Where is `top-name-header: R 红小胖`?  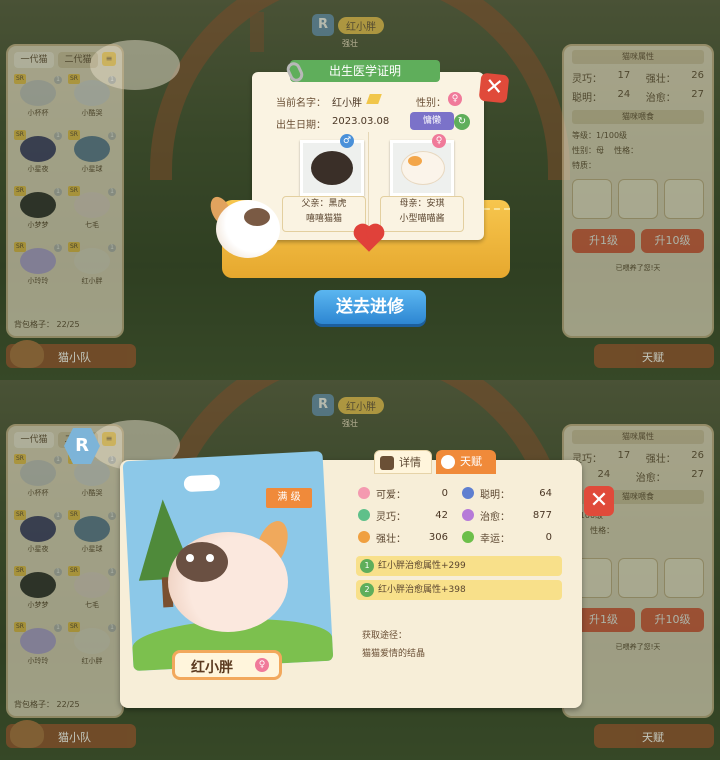 top-name-header: R 红小胖 is located at coordinates (348, 25).